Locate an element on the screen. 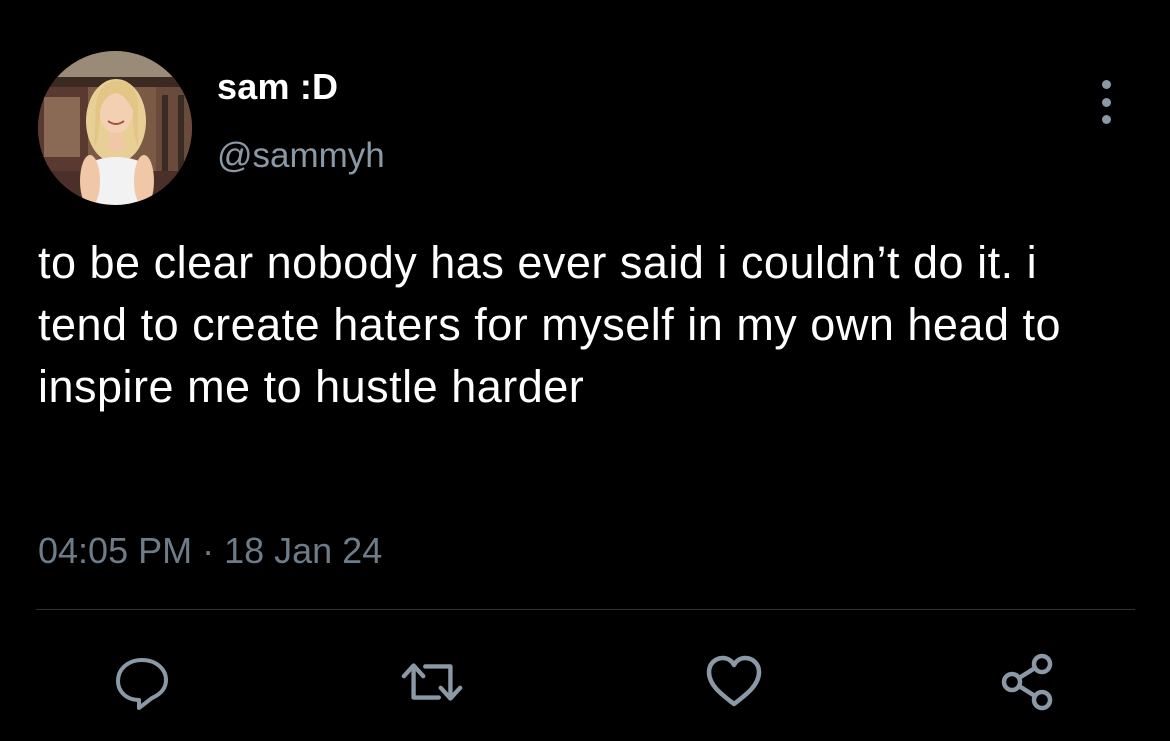 This screenshot has width=1170, height=741. tweet-timestamp: 04:05 PM · 18 Jan 24 is located at coordinates (210, 551).